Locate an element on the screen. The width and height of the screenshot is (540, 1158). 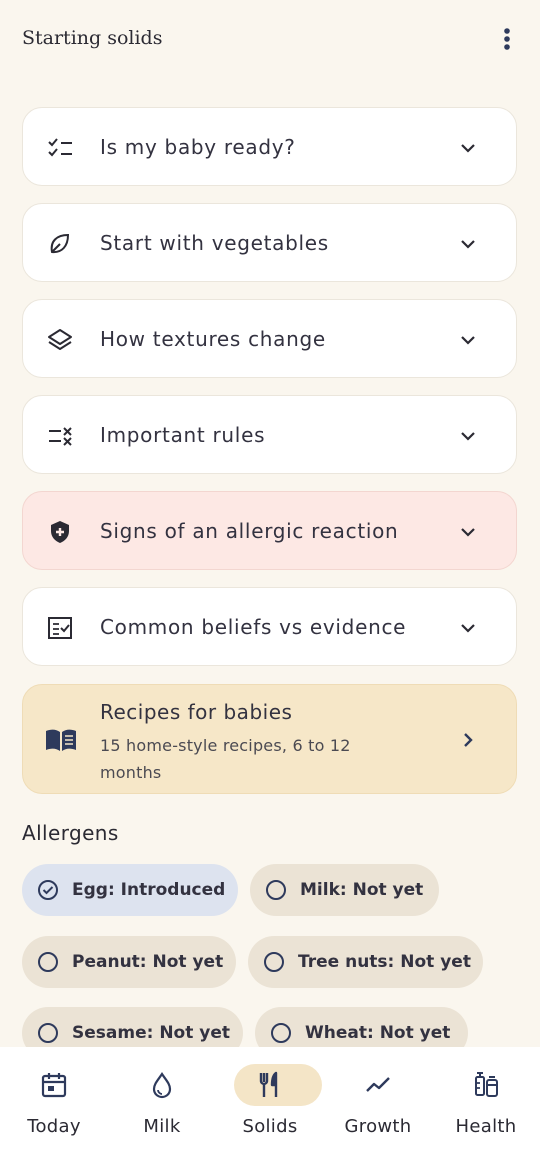
more-vertical-icon is located at coordinates (507, 39).